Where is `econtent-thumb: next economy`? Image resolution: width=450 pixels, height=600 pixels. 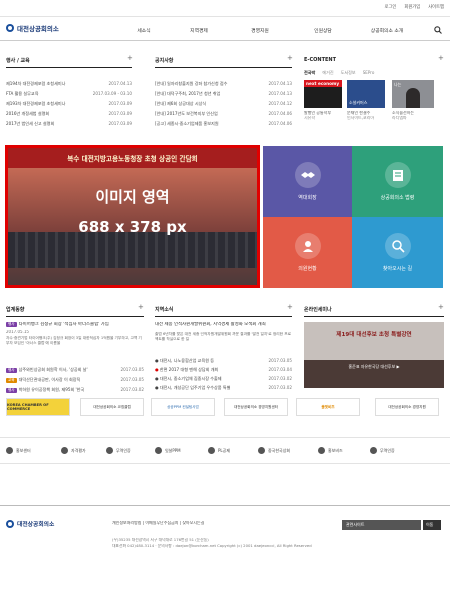
econtent-thumb: next economy is located at coordinates (323, 94).